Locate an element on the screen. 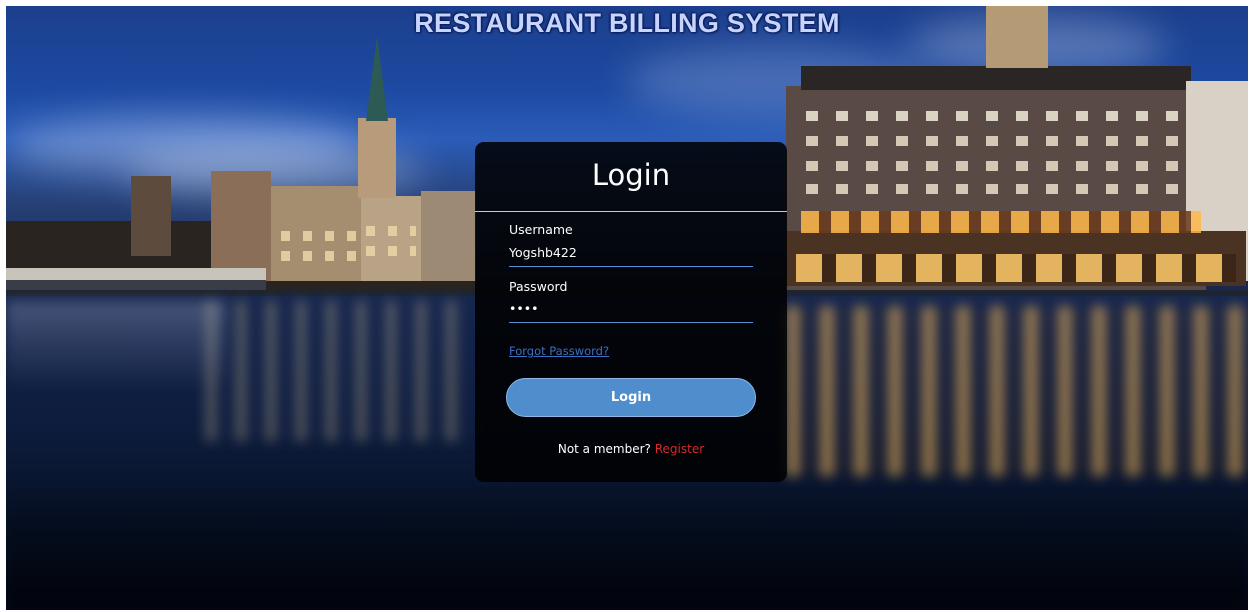  register-prompt: Not a member? is located at coordinates (604, 449).